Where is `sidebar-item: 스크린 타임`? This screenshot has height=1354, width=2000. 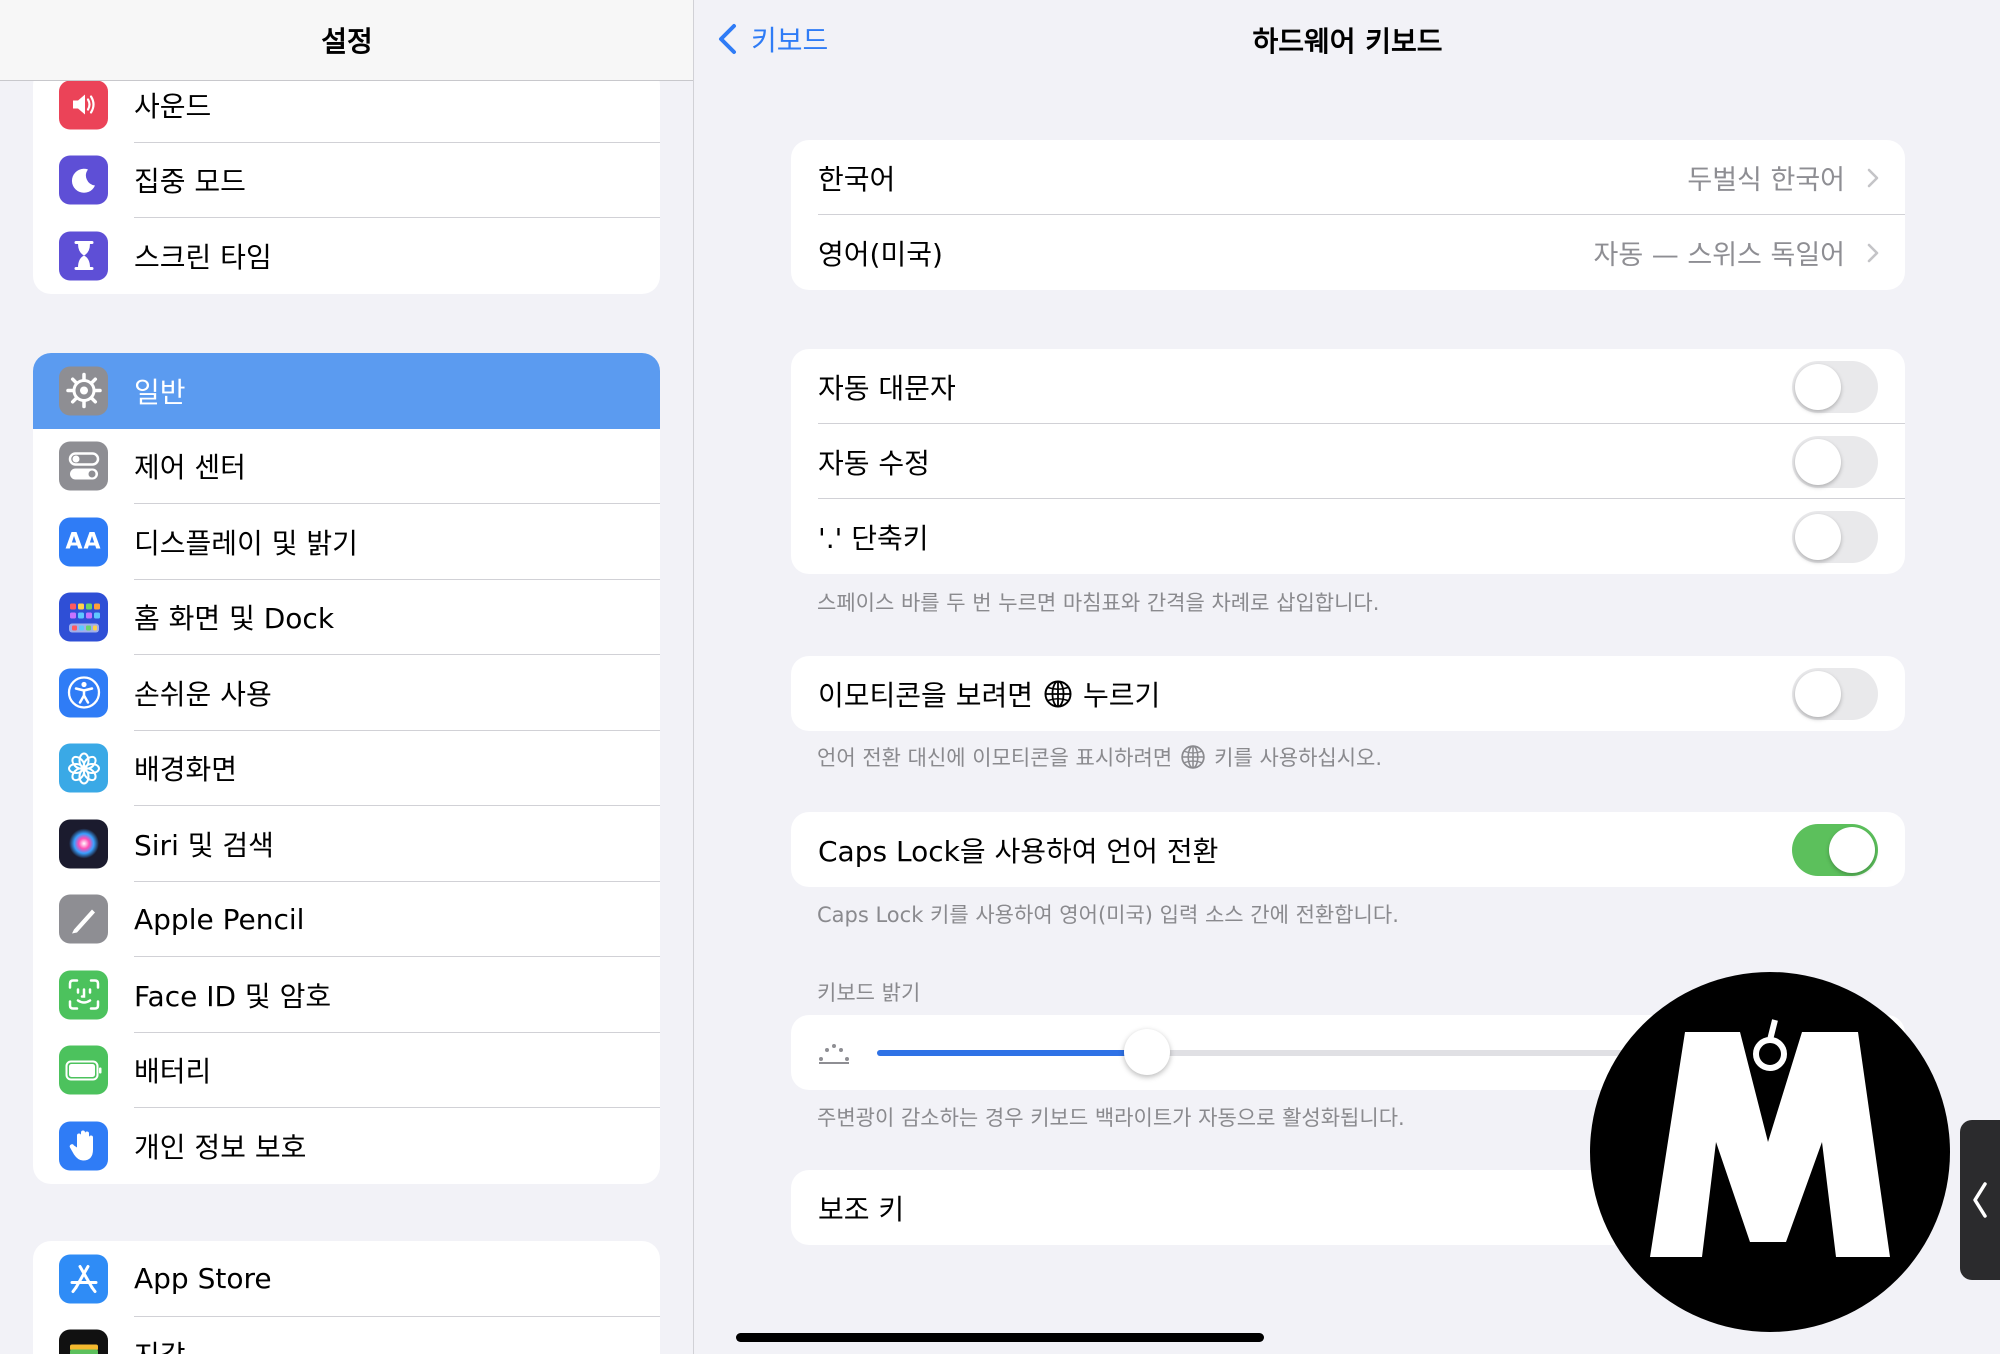
sidebar-item: 스크린 타임 is located at coordinates (346, 256).